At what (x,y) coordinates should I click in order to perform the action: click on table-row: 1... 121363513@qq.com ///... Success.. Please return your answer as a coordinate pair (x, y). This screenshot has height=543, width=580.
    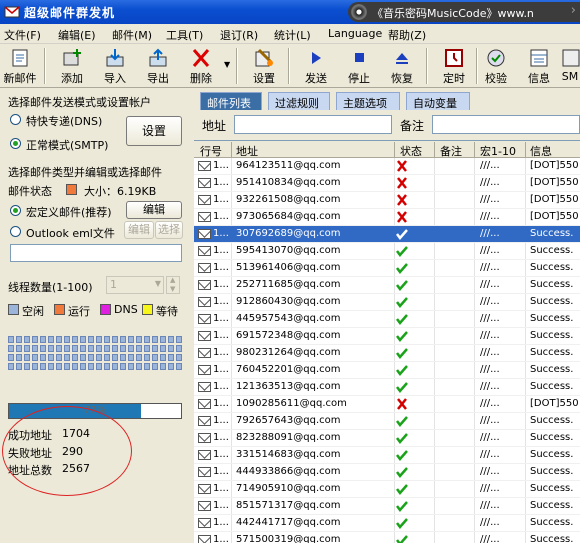
    Looking at the image, I should click on (387, 387).